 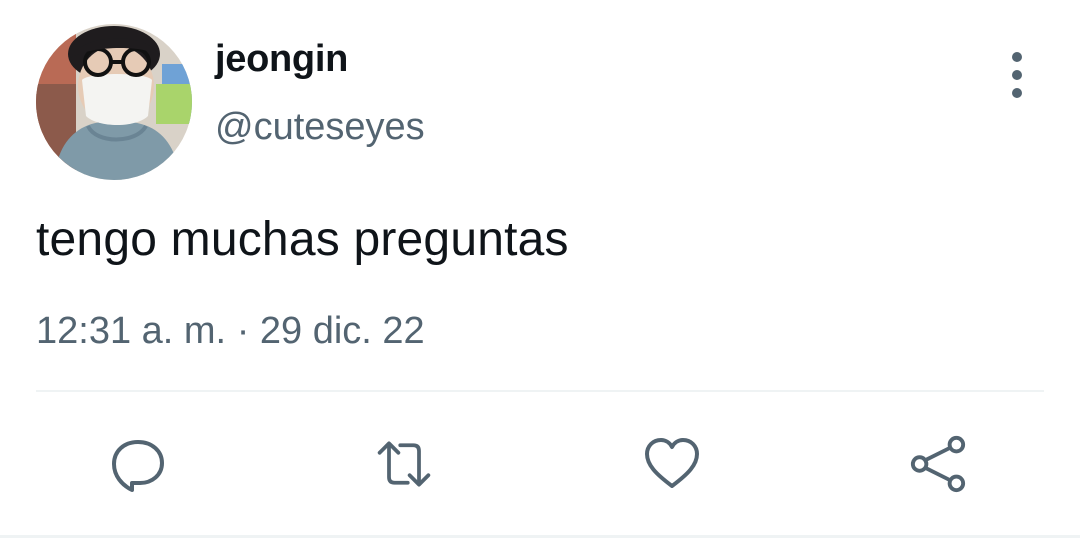 I want to click on tweet-time: 12:31 a. m., so click(x=131, y=331).